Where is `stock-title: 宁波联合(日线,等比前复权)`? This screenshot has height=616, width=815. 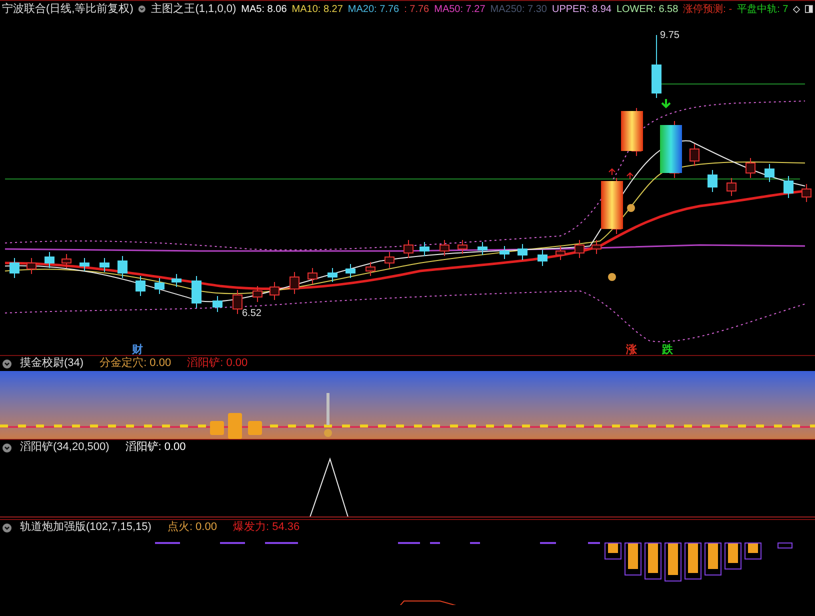 stock-title: 宁波联合(日线,等比前复权) is located at coordinates (68, 9).